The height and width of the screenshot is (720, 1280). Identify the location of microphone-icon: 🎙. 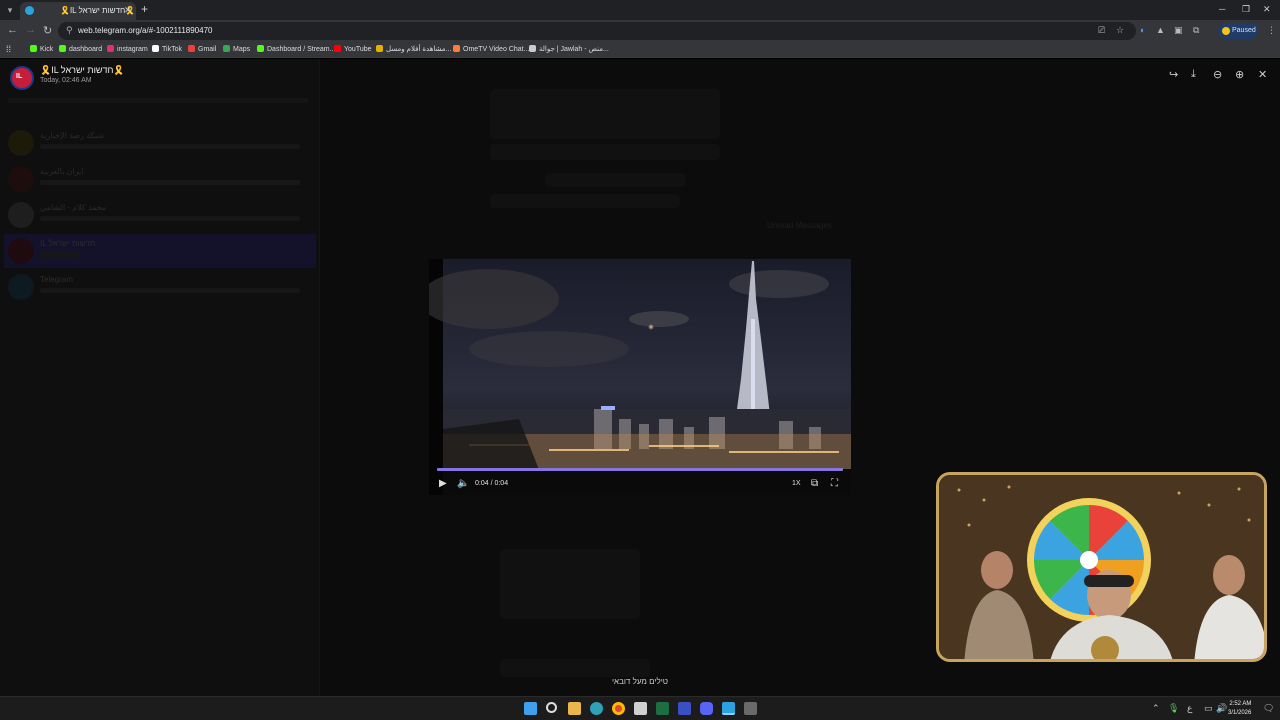
(1173, 708).